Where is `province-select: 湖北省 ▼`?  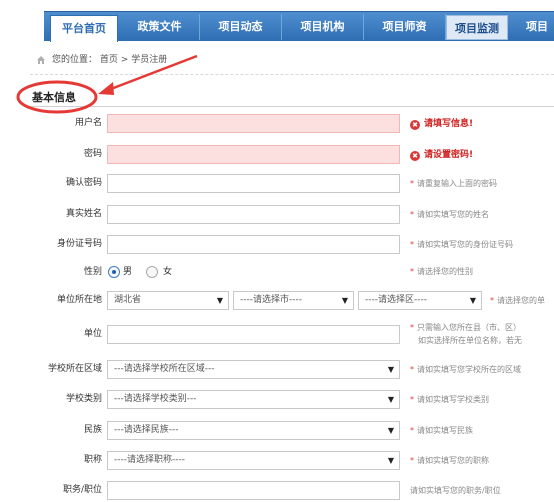
province-select: 湖北省 ▼ is located at coordinates (168, 300).